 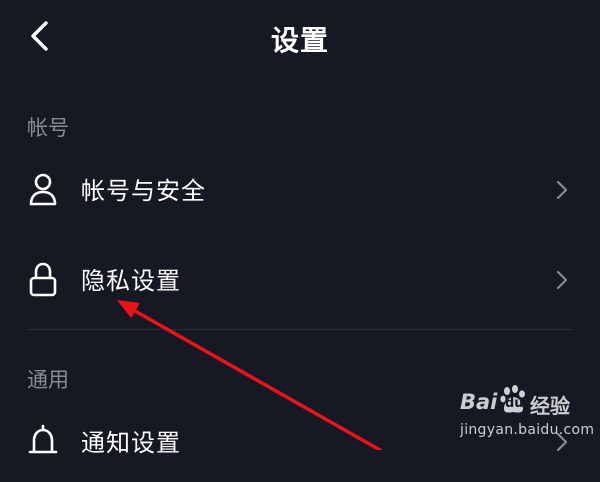 What do you see at coordinates (131, 443) in the screenshot?
I see `settings-item-label: 通知设置` at bounding box center [131, 443].